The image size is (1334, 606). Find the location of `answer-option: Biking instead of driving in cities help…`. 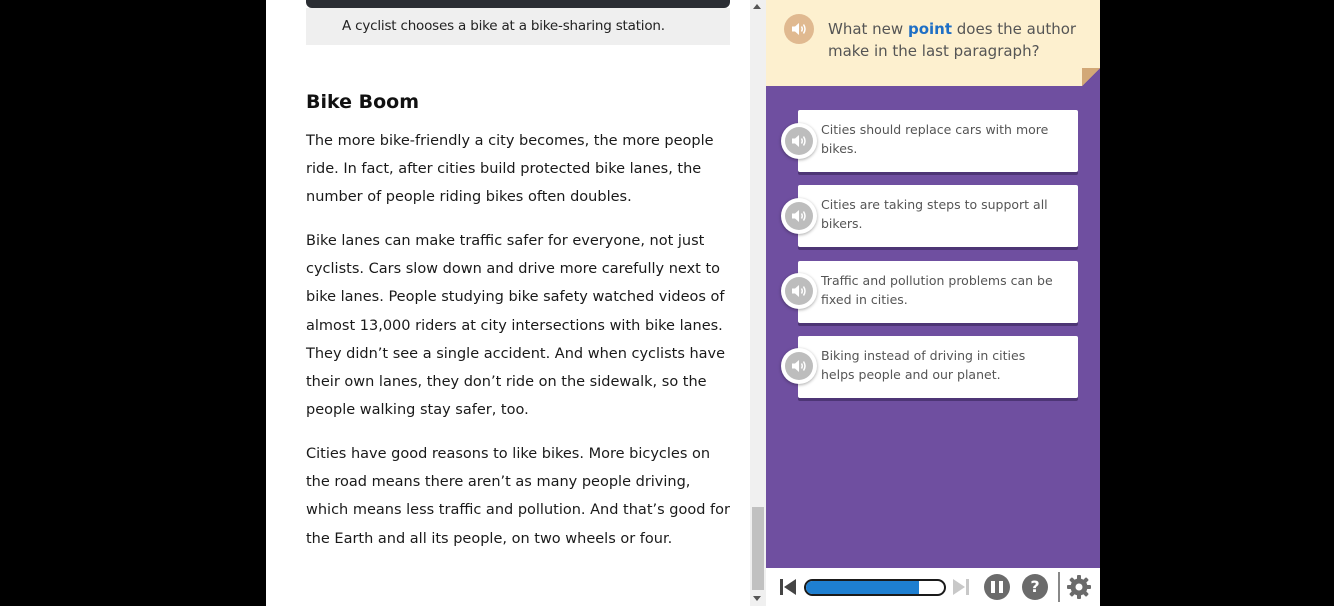

answer-option: Biking instead of driving in cities help… is located at coordinates (938, 367).